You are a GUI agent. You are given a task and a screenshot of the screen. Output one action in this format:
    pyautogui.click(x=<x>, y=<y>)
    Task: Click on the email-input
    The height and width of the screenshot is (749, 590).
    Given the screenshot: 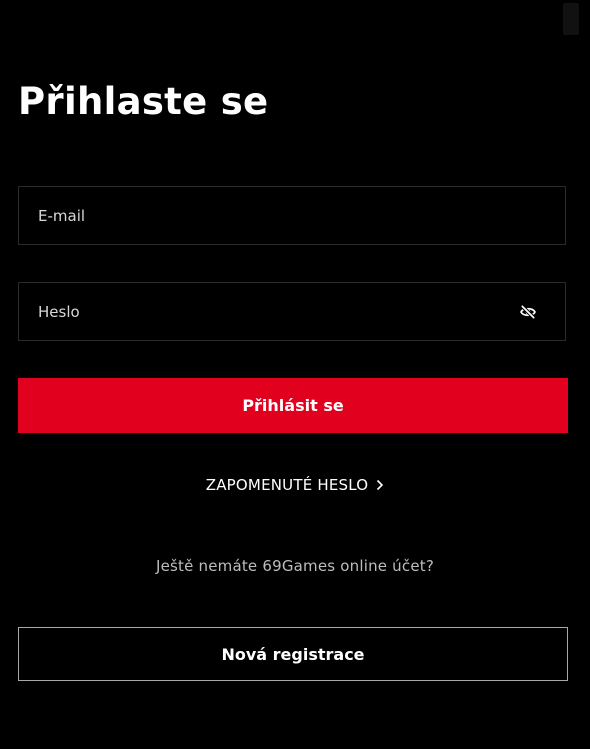 What is the action you would take?
    pyautogui.click(x=292, y=215)
    